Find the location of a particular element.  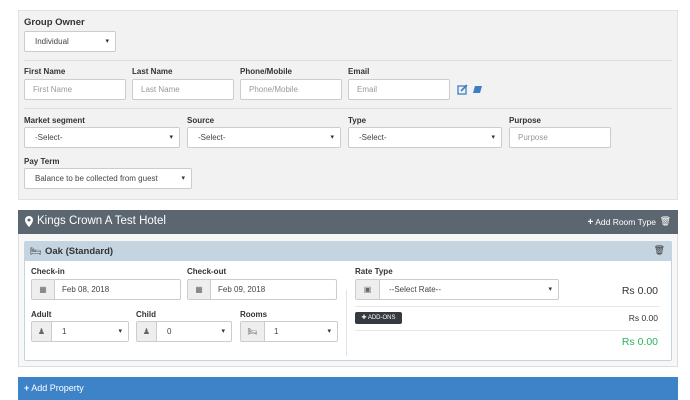

phone-input: Phone/Mobile is located at coordinates (291, 89).